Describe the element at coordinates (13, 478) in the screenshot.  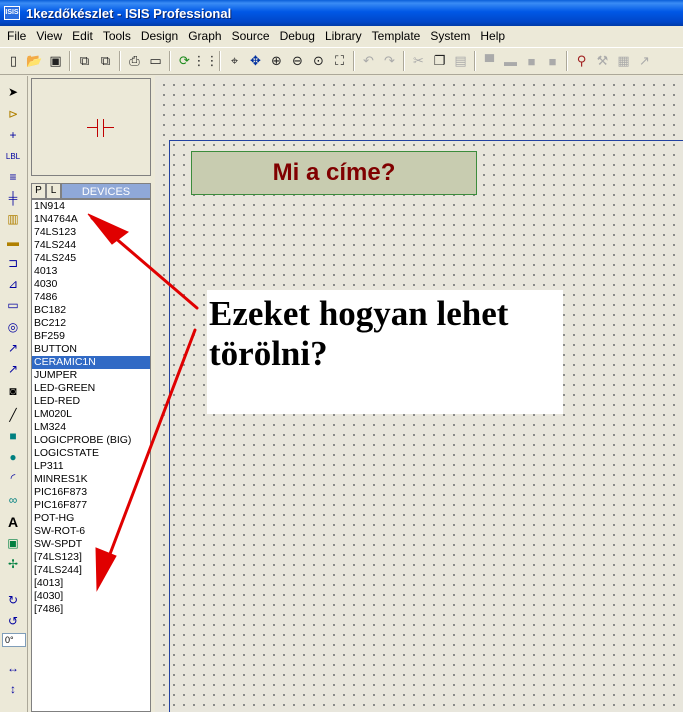
I see `arc-icon: ◜` at that location.